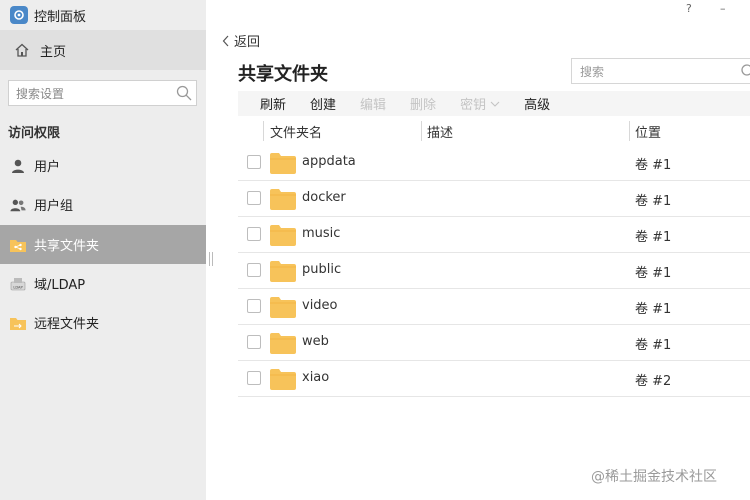 The height and width of the screenshot is (500, 750). Describe the element at coordinates (18, 323) in the screenshot. I see `remote-folder-icon` at that location.